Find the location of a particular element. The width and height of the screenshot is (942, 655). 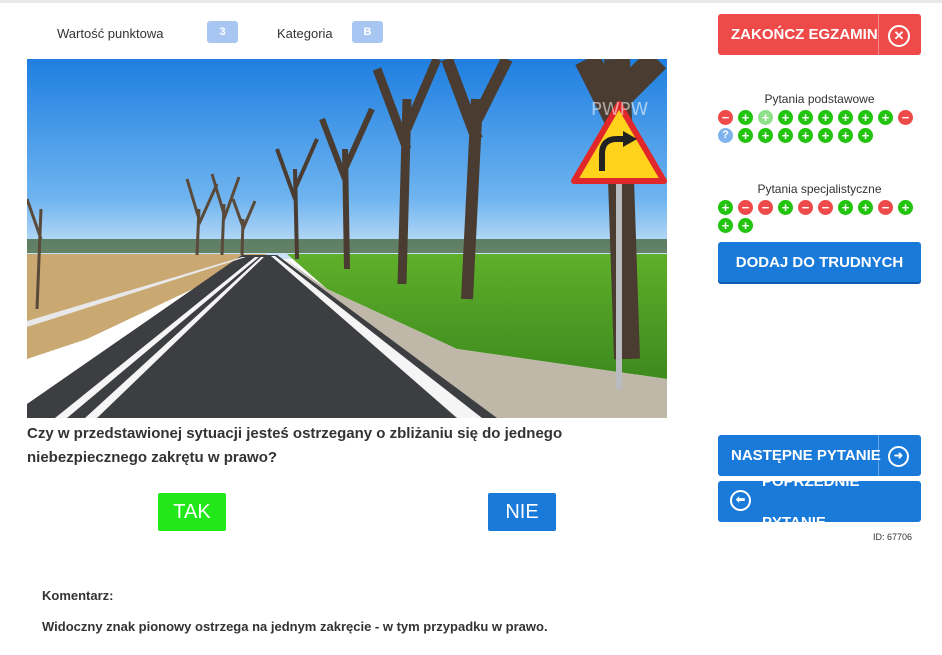

image-watermark: PWPW is located at coordinates (620, 109).